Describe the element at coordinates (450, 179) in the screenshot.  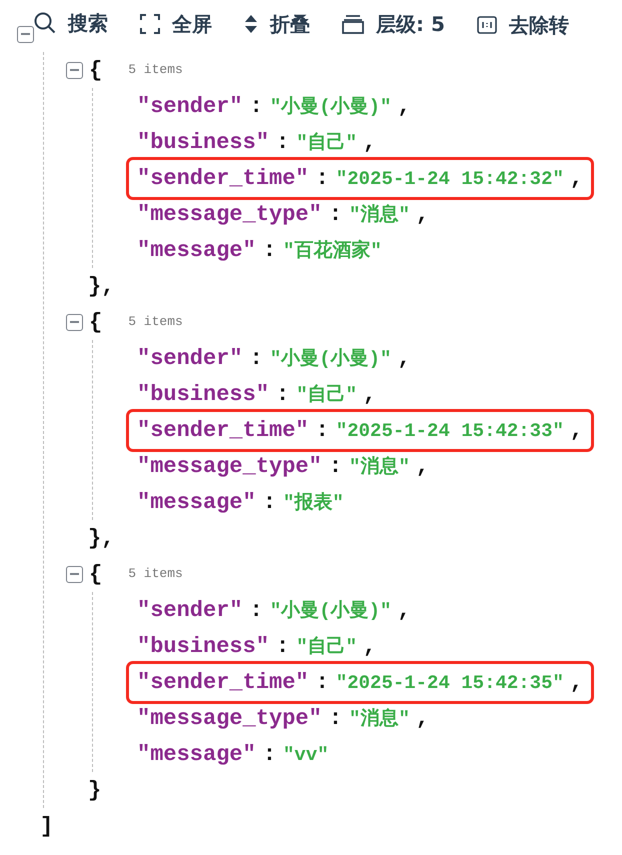
I see `json-value: "2025-1-24 15:42:32"` at that location.